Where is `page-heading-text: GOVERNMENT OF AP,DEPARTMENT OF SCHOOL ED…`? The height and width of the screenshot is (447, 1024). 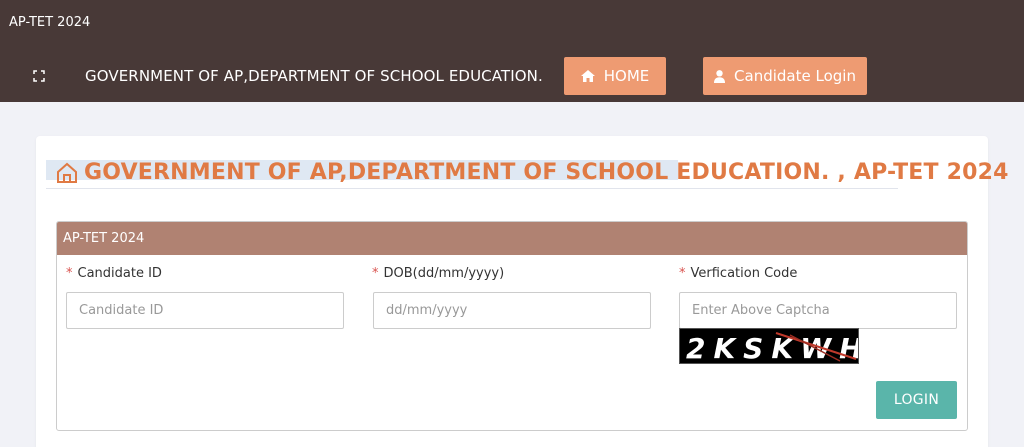
page-heading-text: GOVERNMENT OF AP,DEPARTMENT OF SCHOOL ED… is located at coordinates (546, 172).